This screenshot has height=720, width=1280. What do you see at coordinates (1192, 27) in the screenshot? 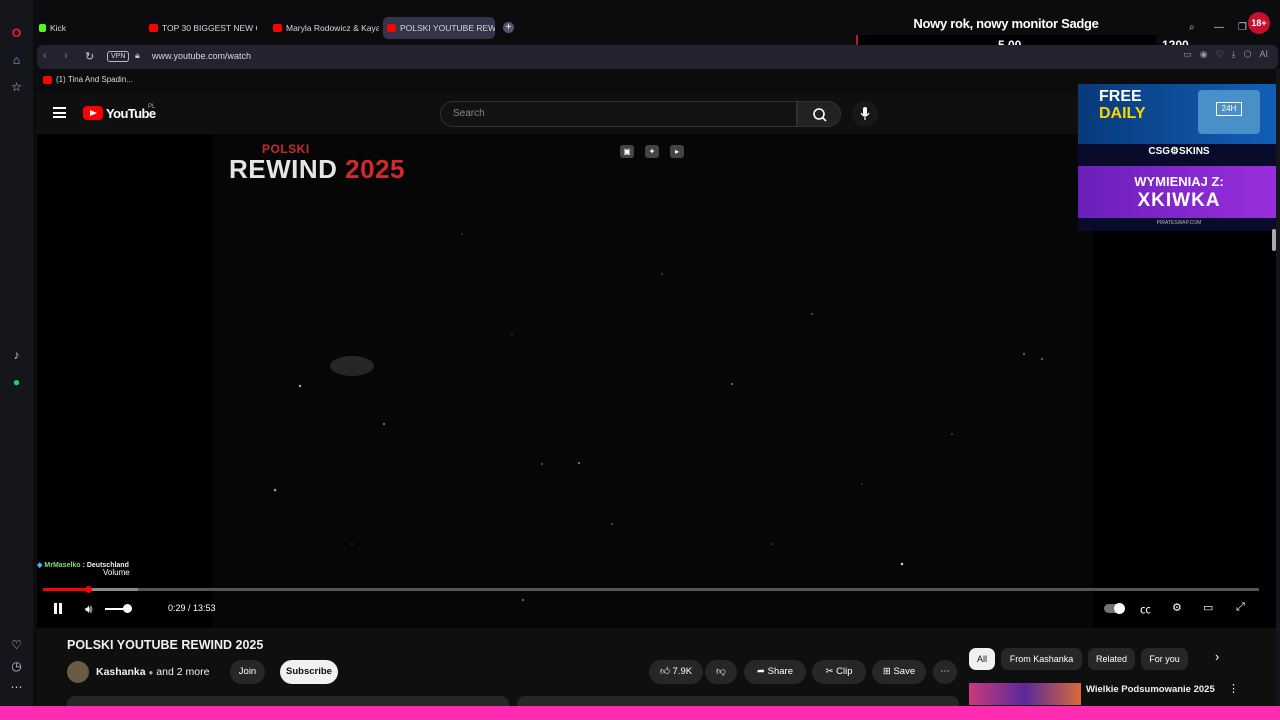
I see `search-tabs-icon: ⌕` at bounding box center [1192, 27].